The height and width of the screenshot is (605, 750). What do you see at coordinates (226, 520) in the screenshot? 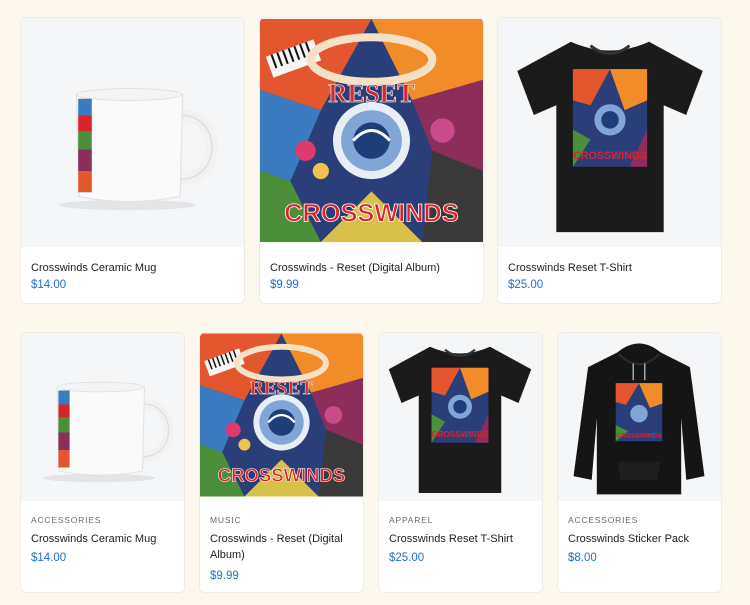
I see `product-category: MUSIC` at bounding box center [226, 520].